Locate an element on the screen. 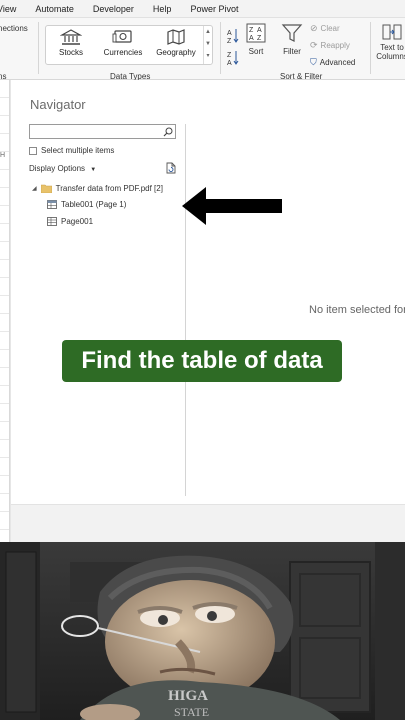 This screenshot has width=405, height=720. display-options-dropdown: Display Options ▼ is located at coordinates (102, 168).